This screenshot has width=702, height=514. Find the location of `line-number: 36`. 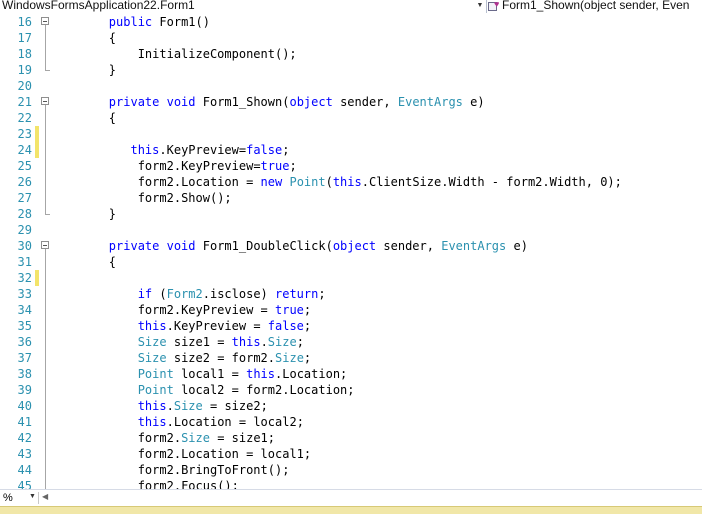

line-number: 36 is located at coordinates (24, 342).